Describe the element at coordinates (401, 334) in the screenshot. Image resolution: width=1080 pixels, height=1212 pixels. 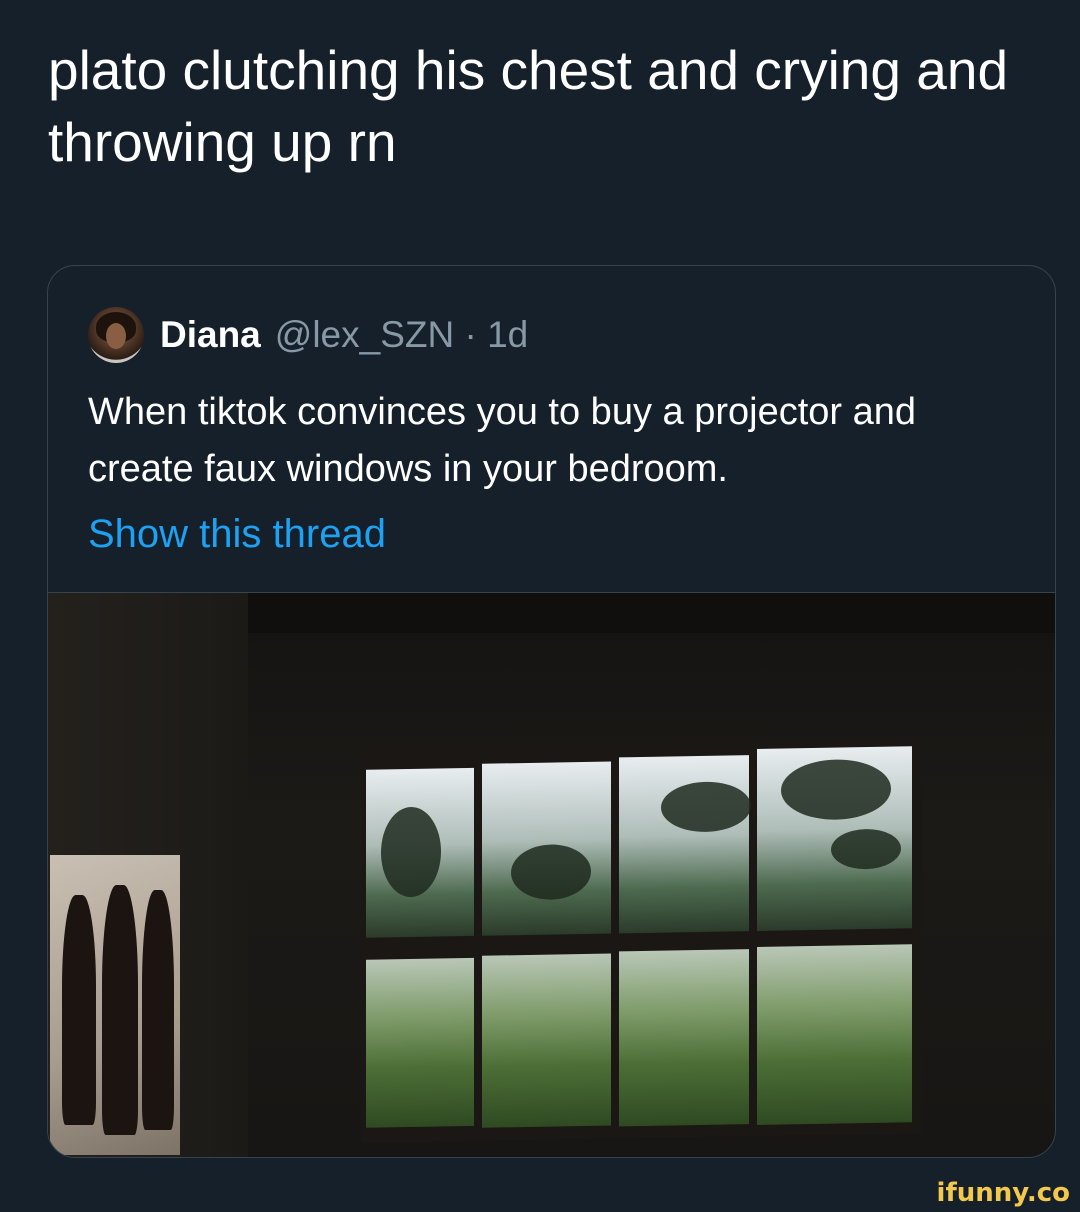
I see `quoted-author-handle-time: @lex_SZN · 1d` at that location.